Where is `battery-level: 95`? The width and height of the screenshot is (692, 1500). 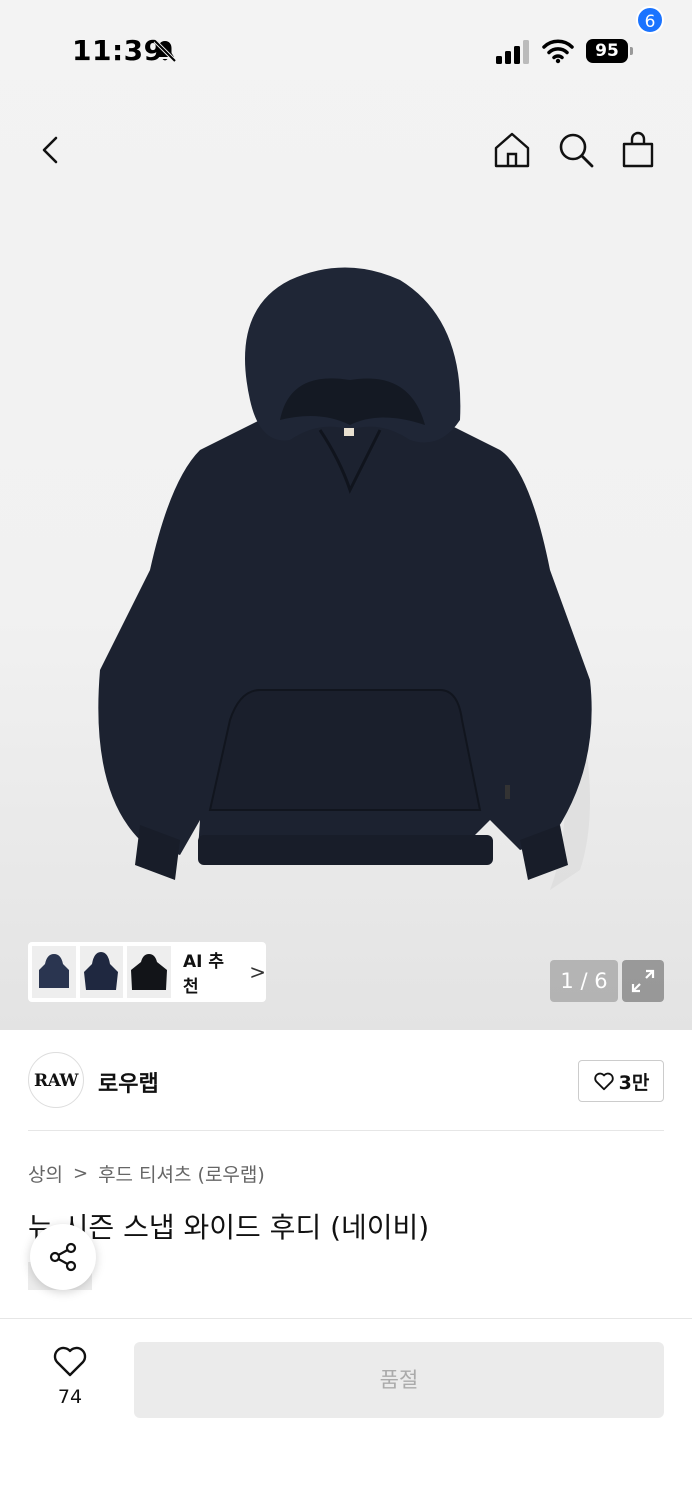
battery-level: 95 is located at coordinates (607, 51).